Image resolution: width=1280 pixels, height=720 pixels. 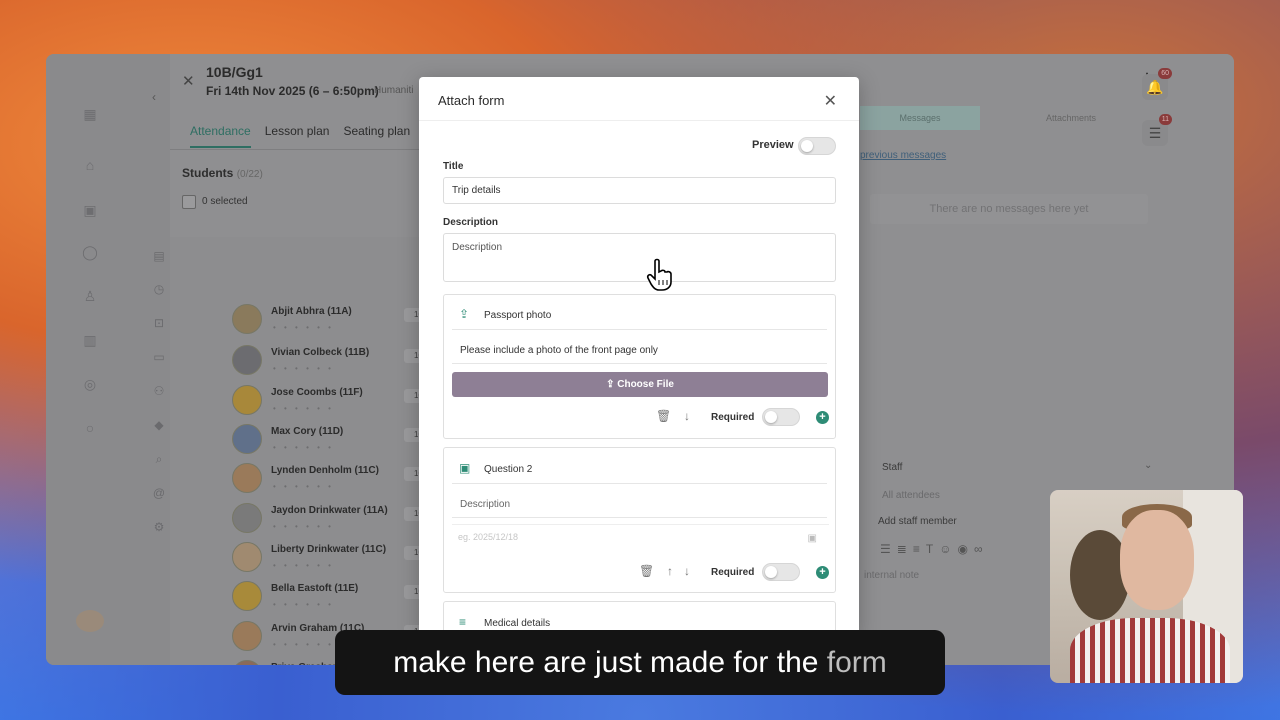 What do you see at coordinates (292, 91) in the screenshot?
I see `lesson-datetime: Fri 14th Nov 2025 (6 – 6:50pm)` at bounding box center [292, 91].